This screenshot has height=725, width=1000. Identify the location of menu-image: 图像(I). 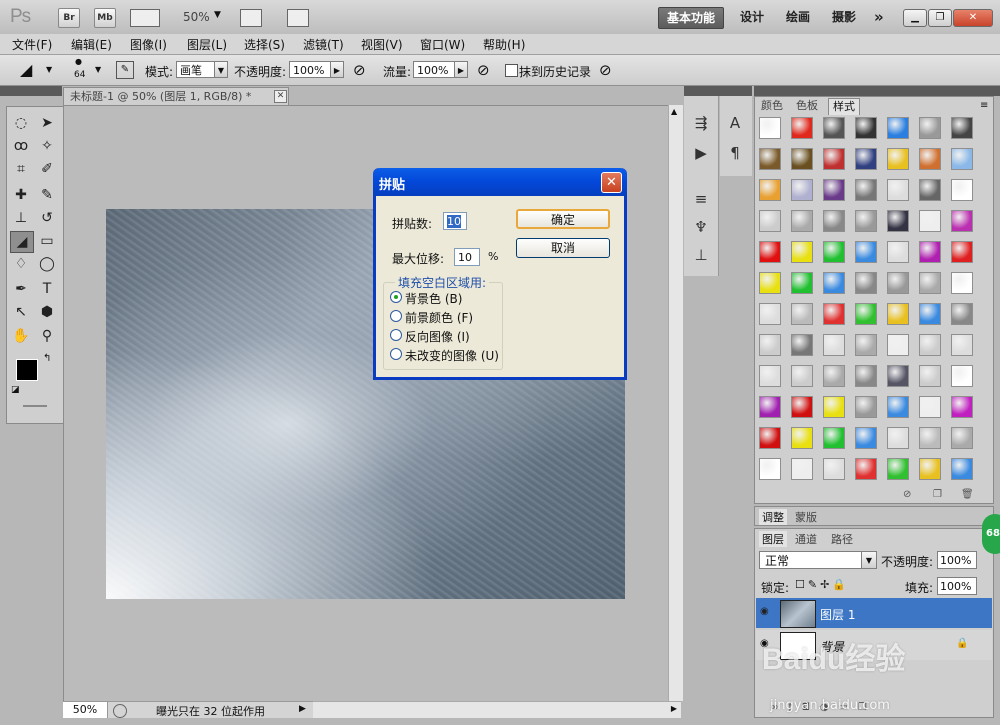
(148, 44).